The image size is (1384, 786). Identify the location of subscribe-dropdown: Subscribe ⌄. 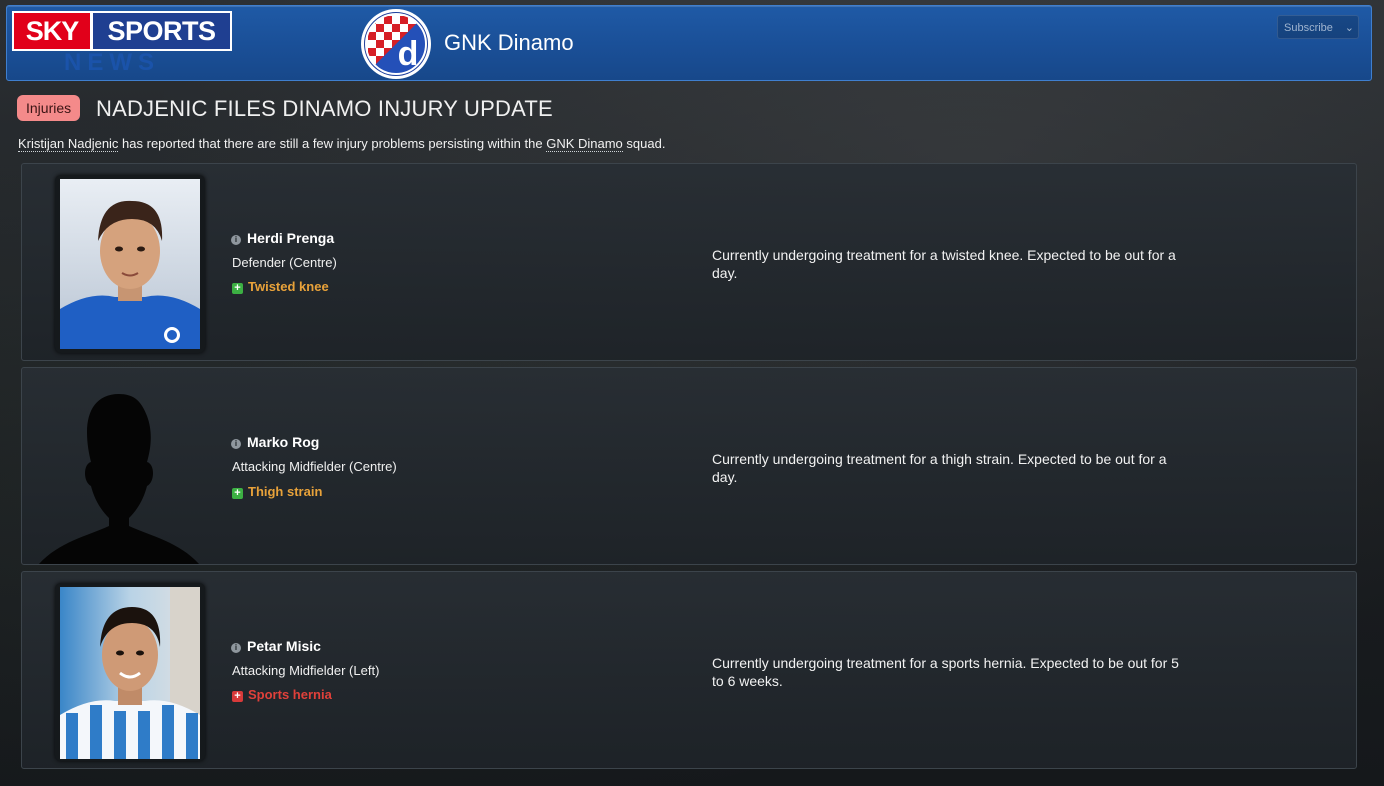
(1318, 27).